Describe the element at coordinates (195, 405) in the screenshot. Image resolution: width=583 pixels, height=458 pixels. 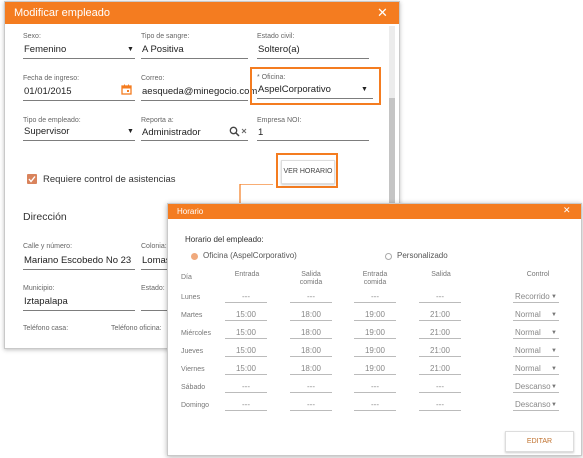
I see `day-label: Domingo` at that location.